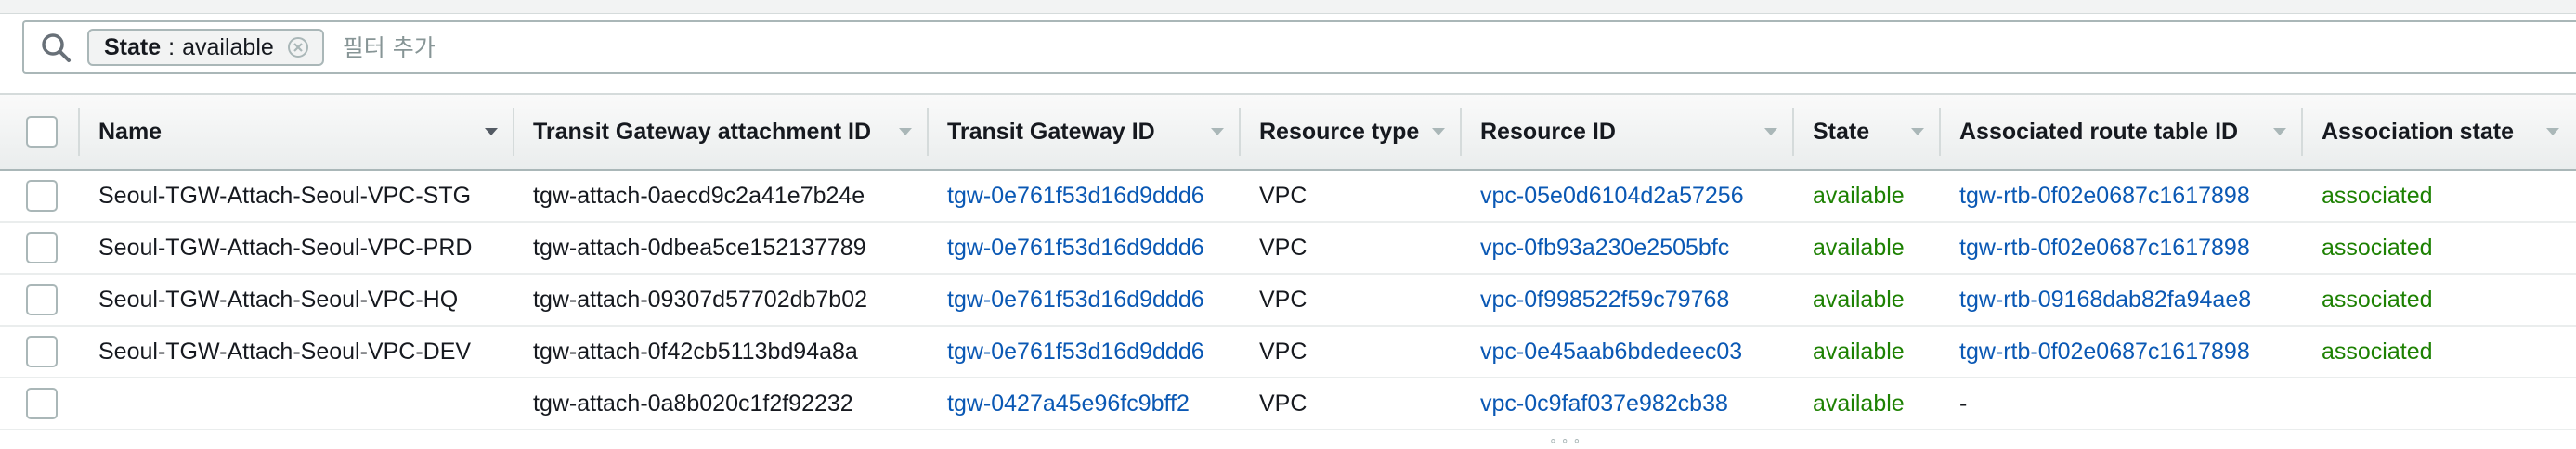 The height and width of the screenshot is (449, 2576). I want to click on column-header: Associated route table ID, so click(2122, 132).